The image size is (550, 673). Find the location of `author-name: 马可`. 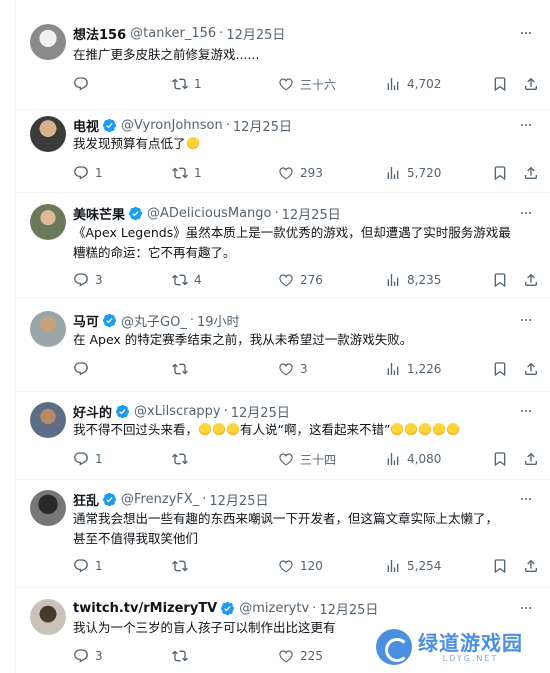

author-name: 马可 is located at coordinates (86, 320).